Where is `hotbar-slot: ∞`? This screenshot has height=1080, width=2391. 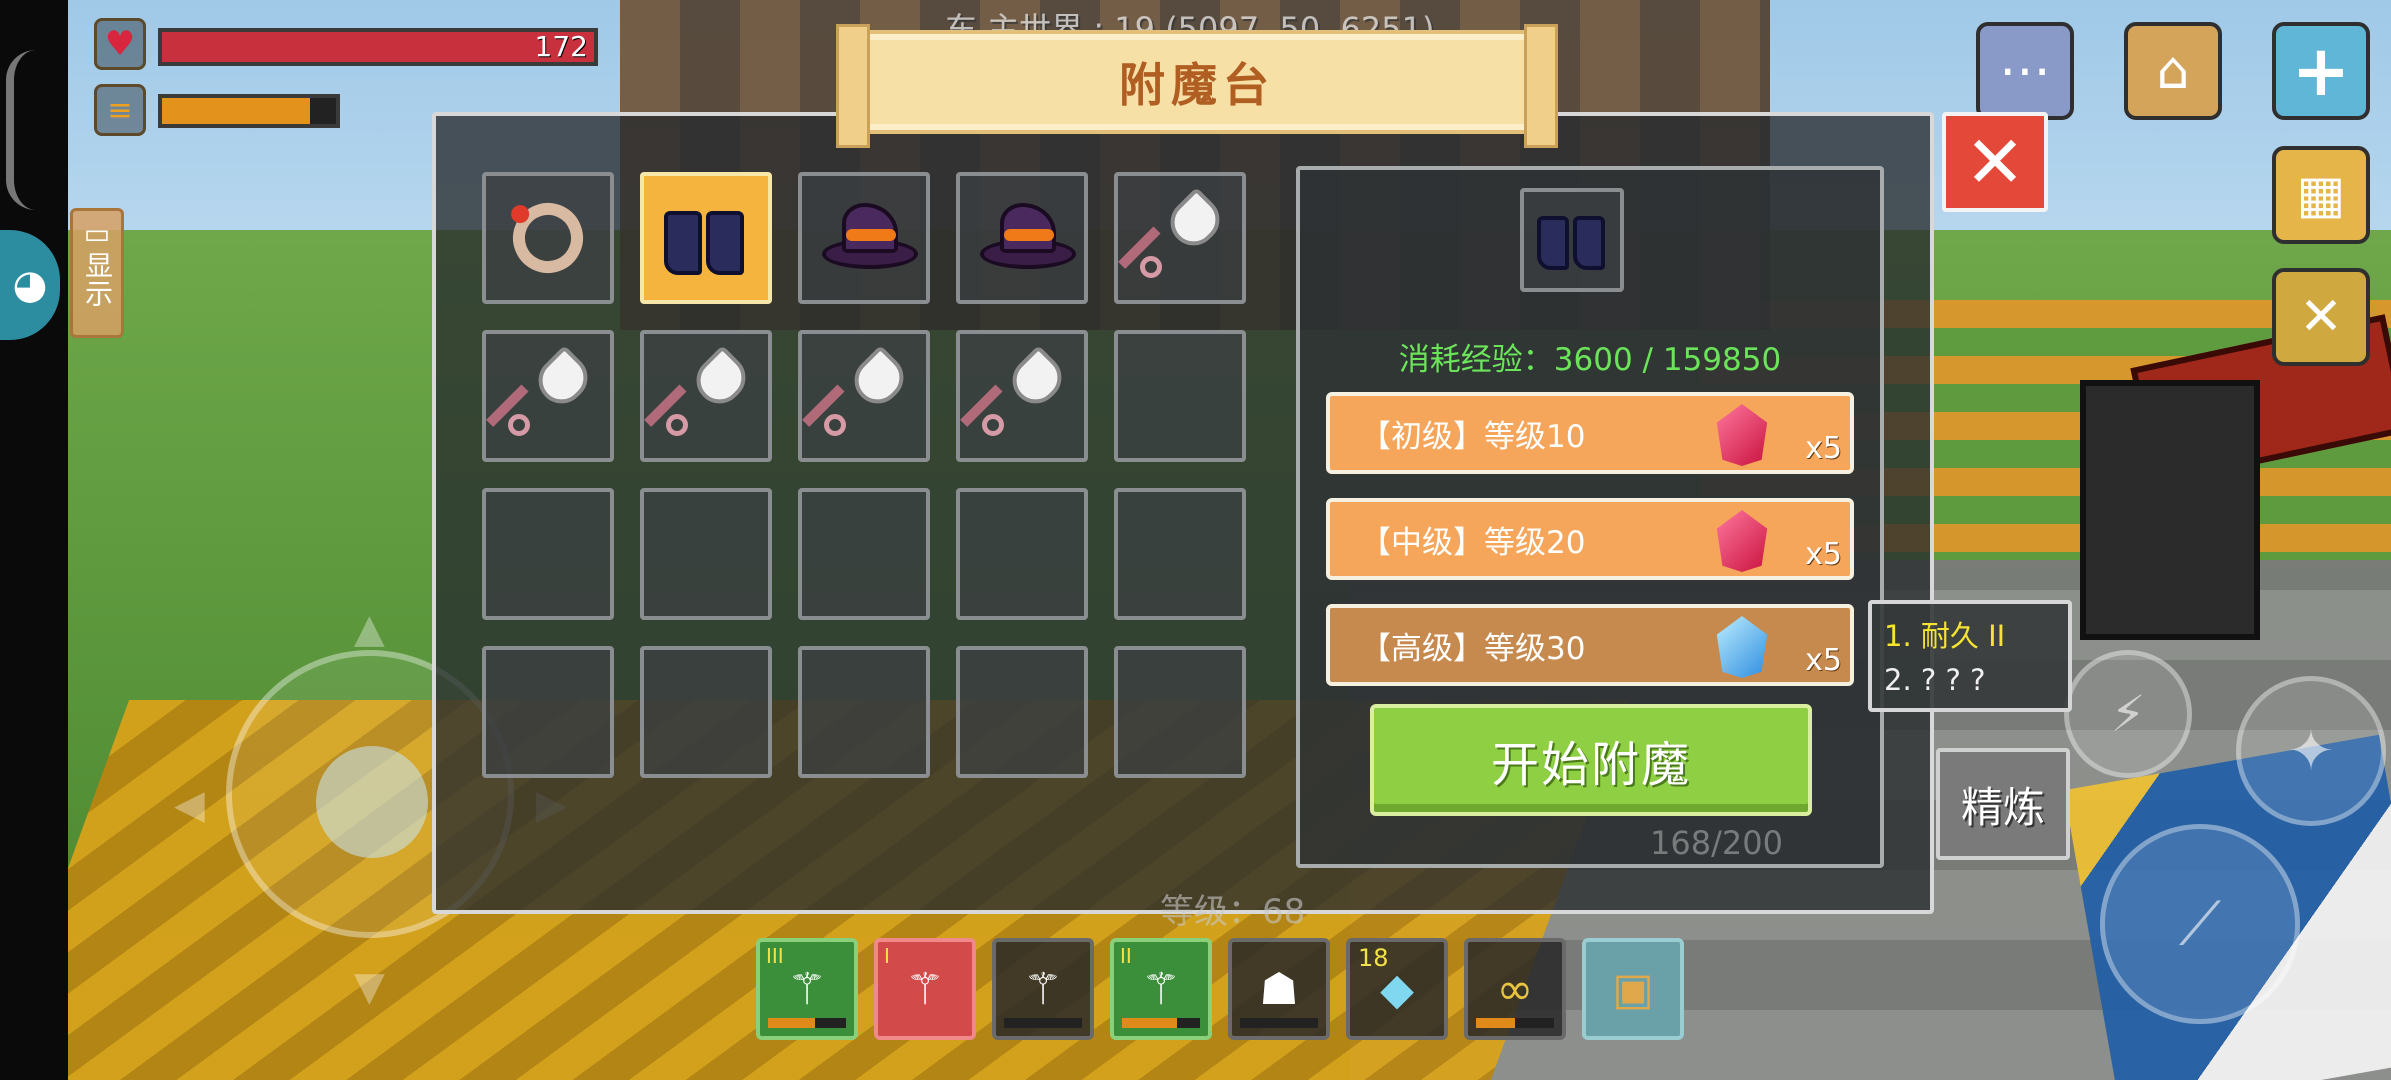
hotbar-slot: ∞ is located at coordinates (1515, 989).